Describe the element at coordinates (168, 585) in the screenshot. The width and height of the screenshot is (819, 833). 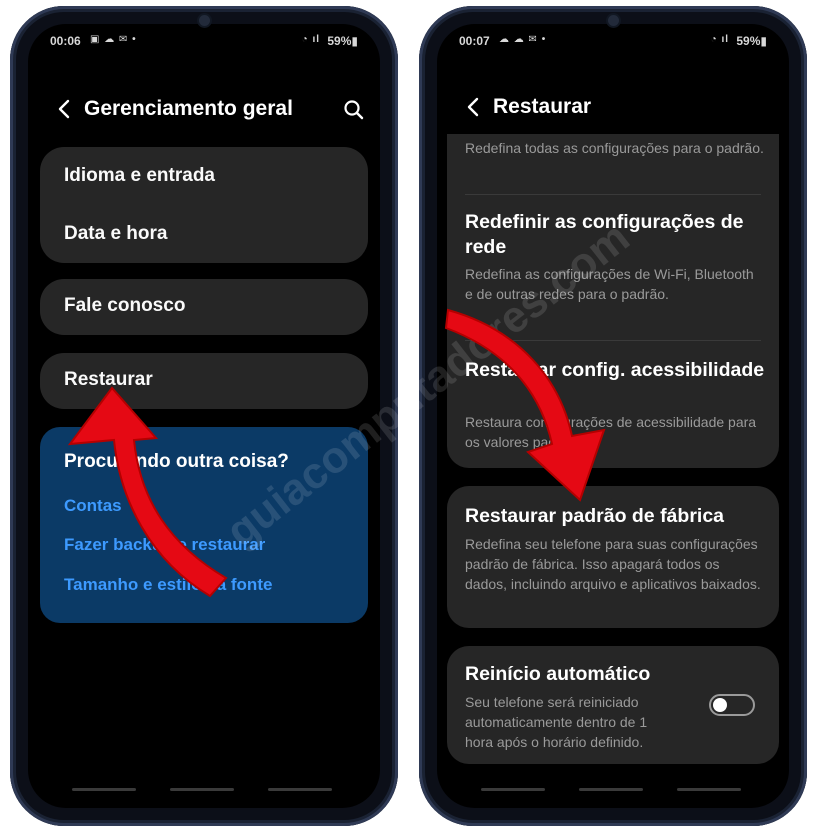
I see `link-tamanho-fonte: Tamanho e estilo da fonte` at that location.